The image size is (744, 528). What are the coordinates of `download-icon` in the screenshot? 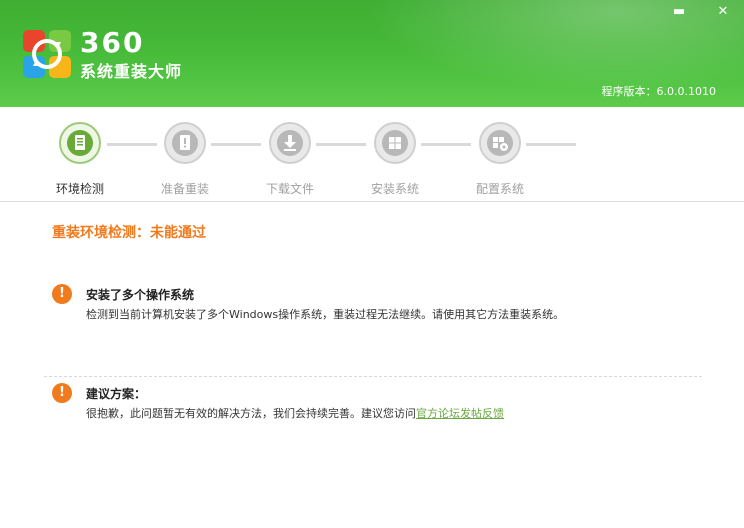 It's located at (290, 143).